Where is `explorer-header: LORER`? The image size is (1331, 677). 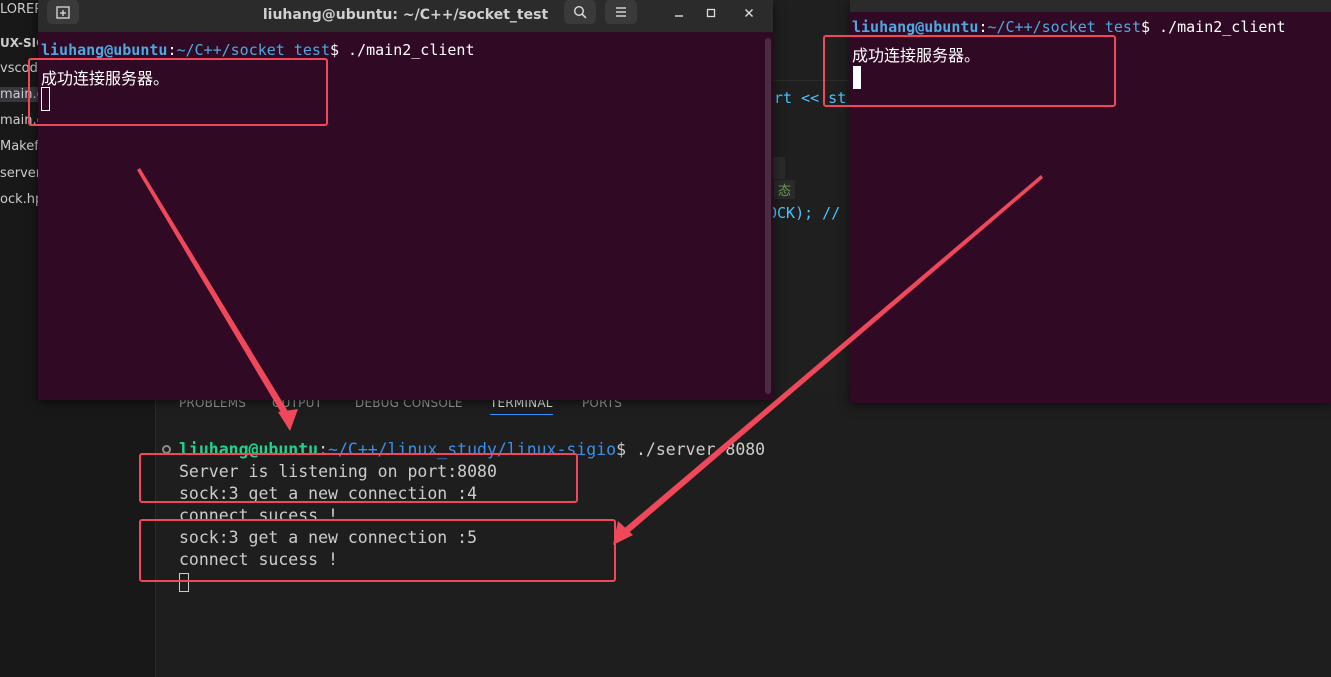
explorer-header: LORER is located at coordinates (22, 9).